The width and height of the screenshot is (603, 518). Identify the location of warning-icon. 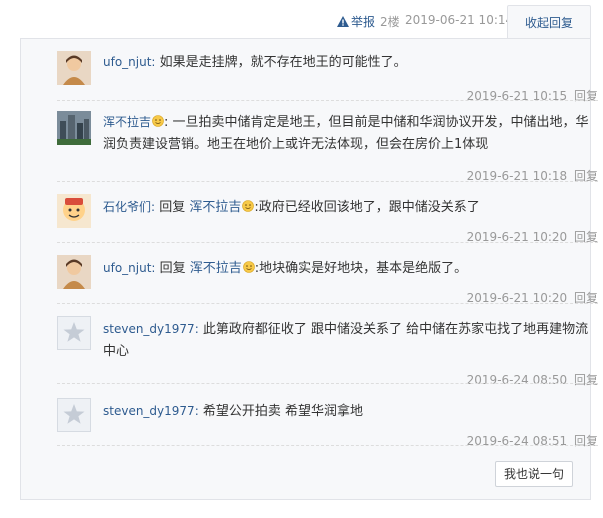
(343, 21).